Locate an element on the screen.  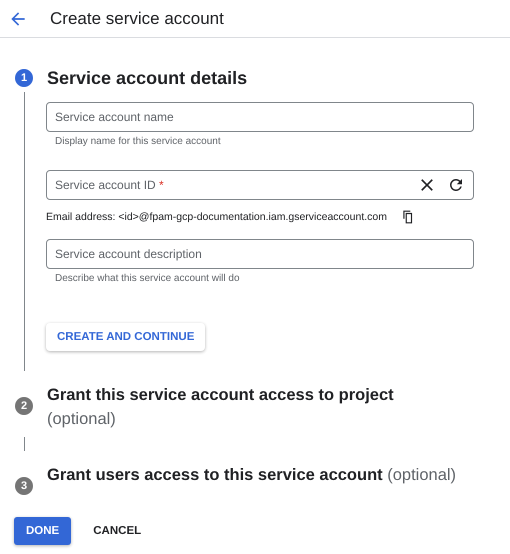
field-placeholder: Service account name is located at coordinates (115, 117).